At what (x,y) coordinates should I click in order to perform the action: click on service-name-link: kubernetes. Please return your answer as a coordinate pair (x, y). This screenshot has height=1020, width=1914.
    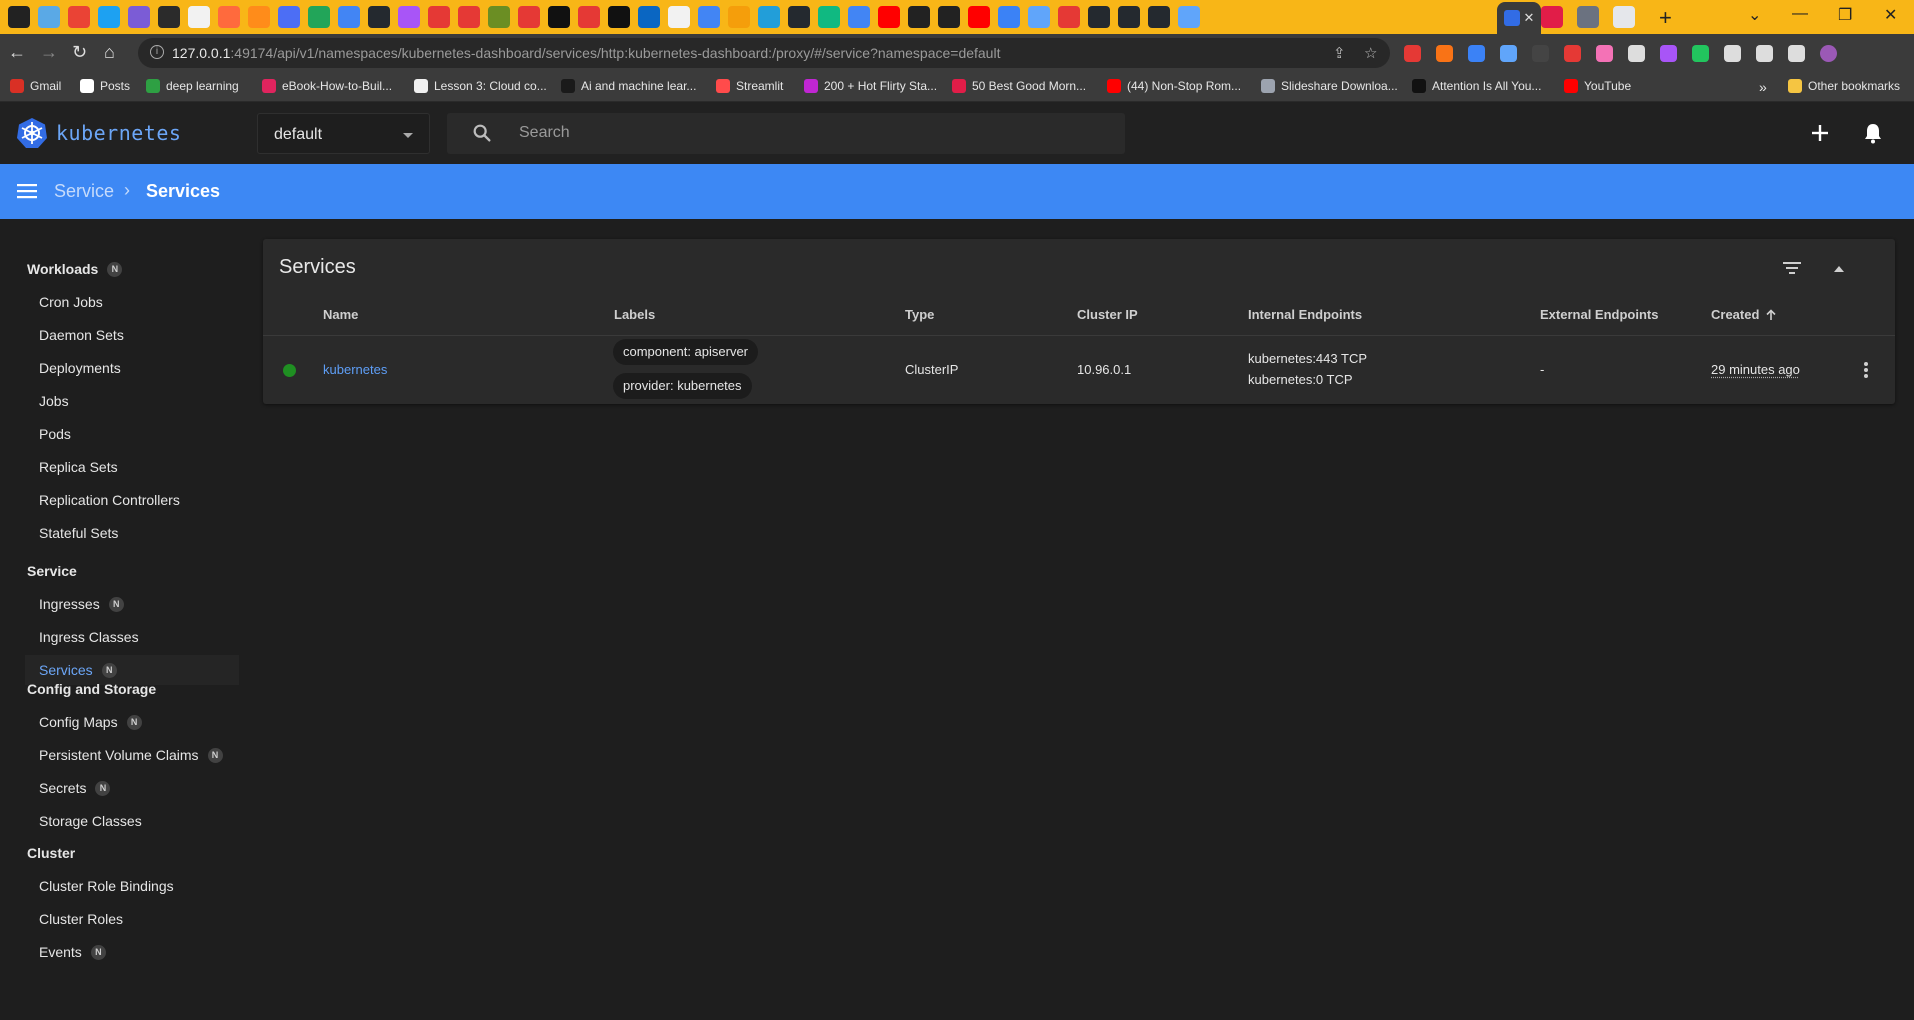
    Looking at the image, I should click on (355, 369).